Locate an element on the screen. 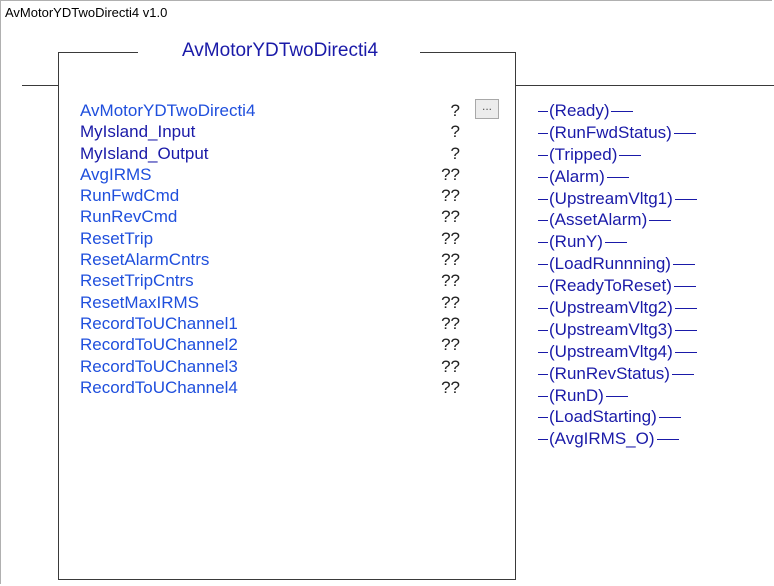 The height and width of the screenshot is (586, 774). param-row: RunFwdCmd?? is located at coordinates (290, 195).